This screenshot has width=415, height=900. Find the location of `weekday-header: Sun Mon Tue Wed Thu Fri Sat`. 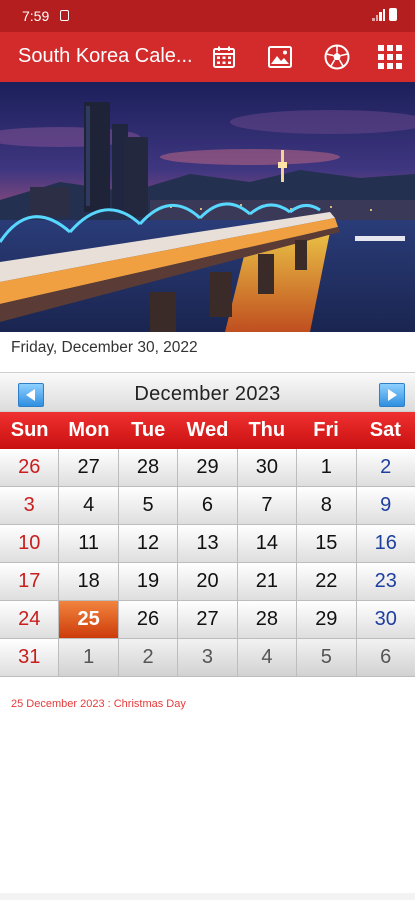

weekday-header: Sun Mon Tue Wed Thu Fri Sat is located at coordinates (207, 430).